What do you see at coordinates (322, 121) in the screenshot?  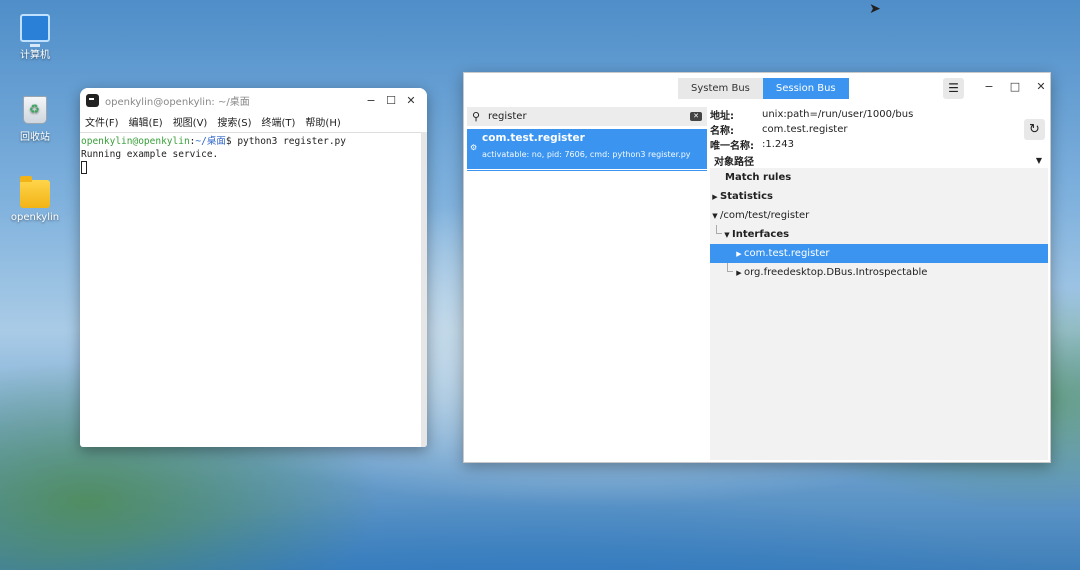 I see `menu-help: 帮助(H)` at bounding box center [322, 121].